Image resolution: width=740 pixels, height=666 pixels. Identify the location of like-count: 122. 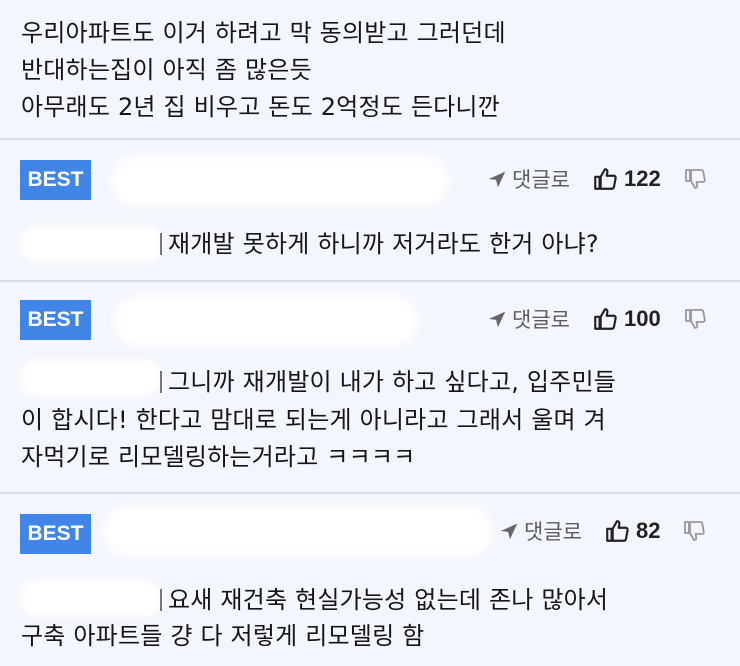
(642, 178).